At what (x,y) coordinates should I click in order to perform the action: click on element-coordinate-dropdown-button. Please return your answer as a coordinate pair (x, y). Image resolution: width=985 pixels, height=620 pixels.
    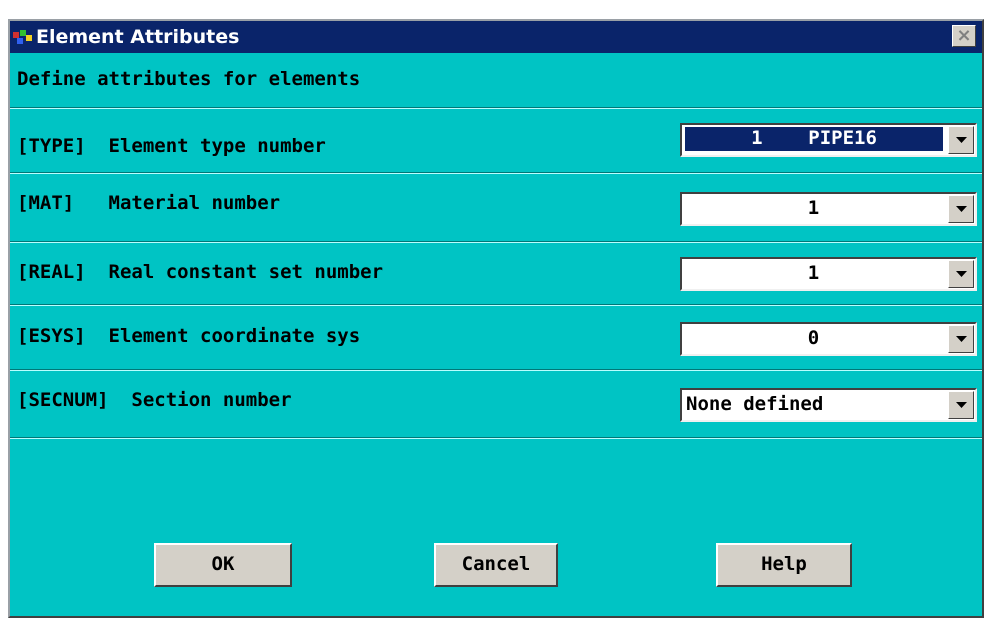
    Looking at the image, I should click on (961, 339).